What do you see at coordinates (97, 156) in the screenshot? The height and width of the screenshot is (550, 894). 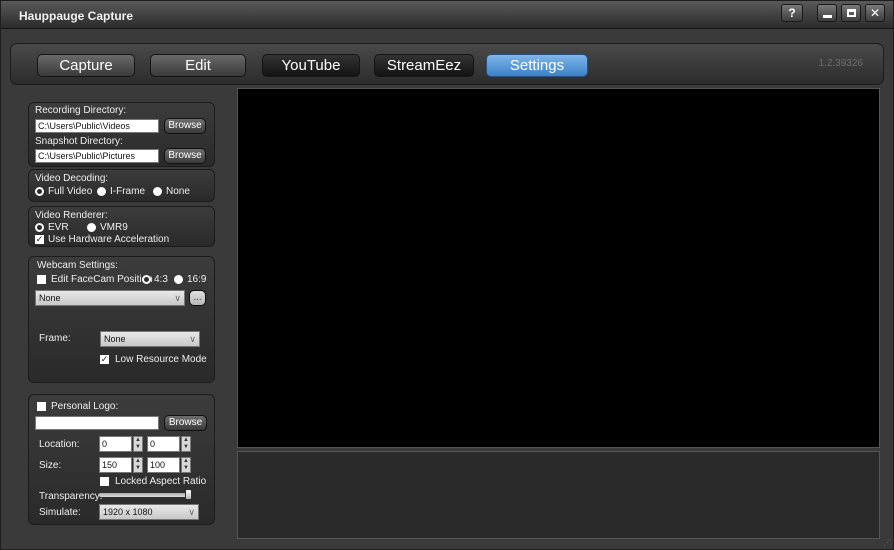 I see `snapshot-directory-field: C:\Users\Public\Pictures` at bounding box center [97, 156].